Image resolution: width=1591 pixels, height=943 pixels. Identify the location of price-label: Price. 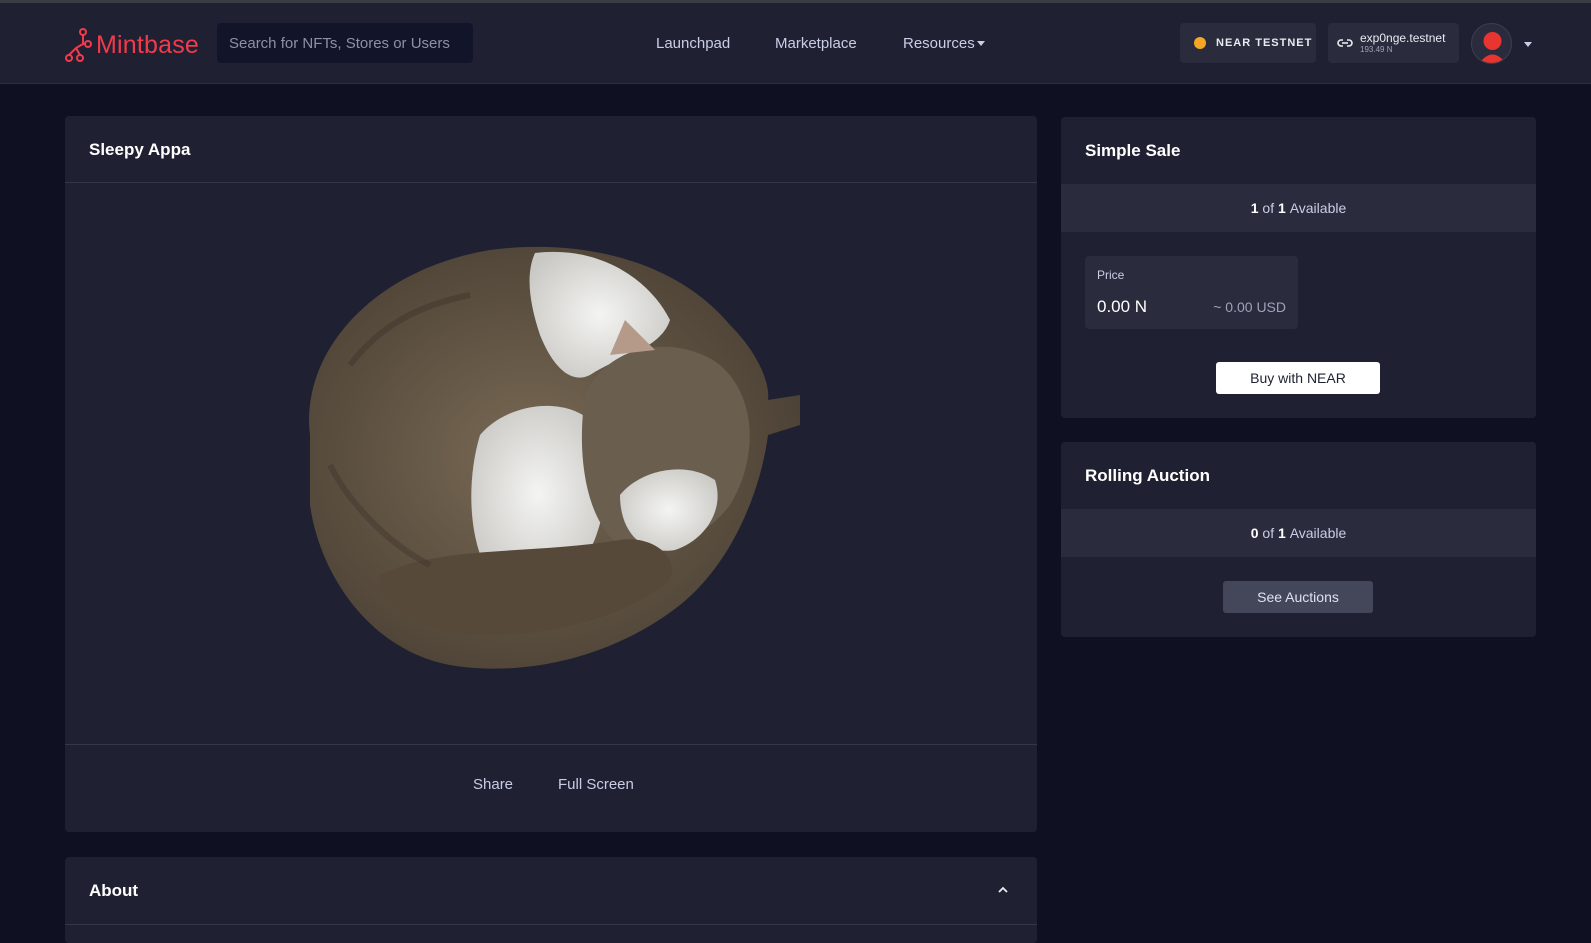
(1111, 275).